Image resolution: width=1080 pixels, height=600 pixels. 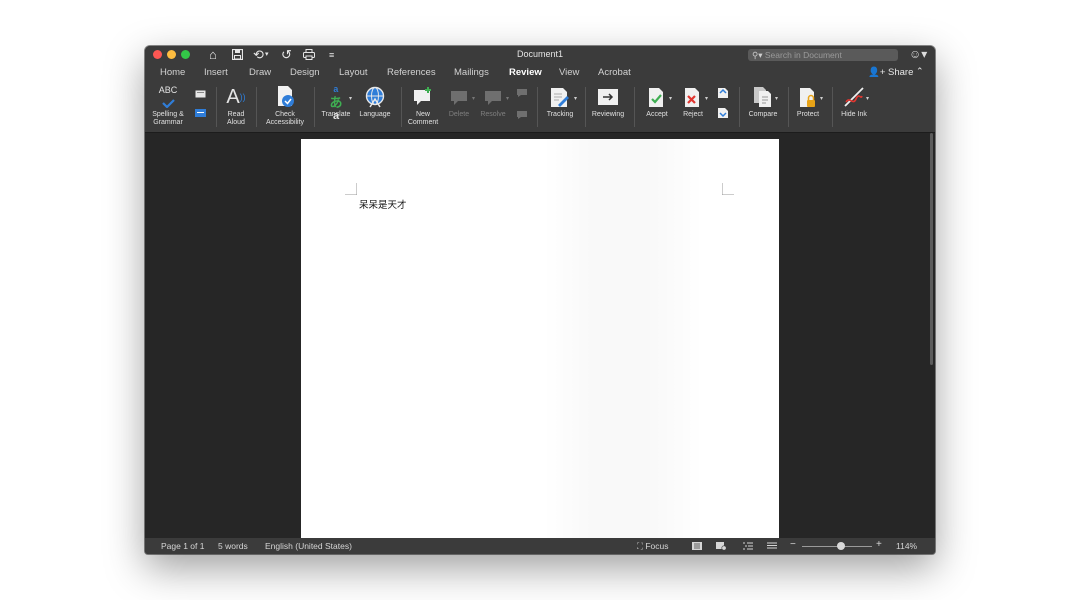 I want to click on hide-ink-button: ▾ Hide Ink, so click(x=854, y=107).